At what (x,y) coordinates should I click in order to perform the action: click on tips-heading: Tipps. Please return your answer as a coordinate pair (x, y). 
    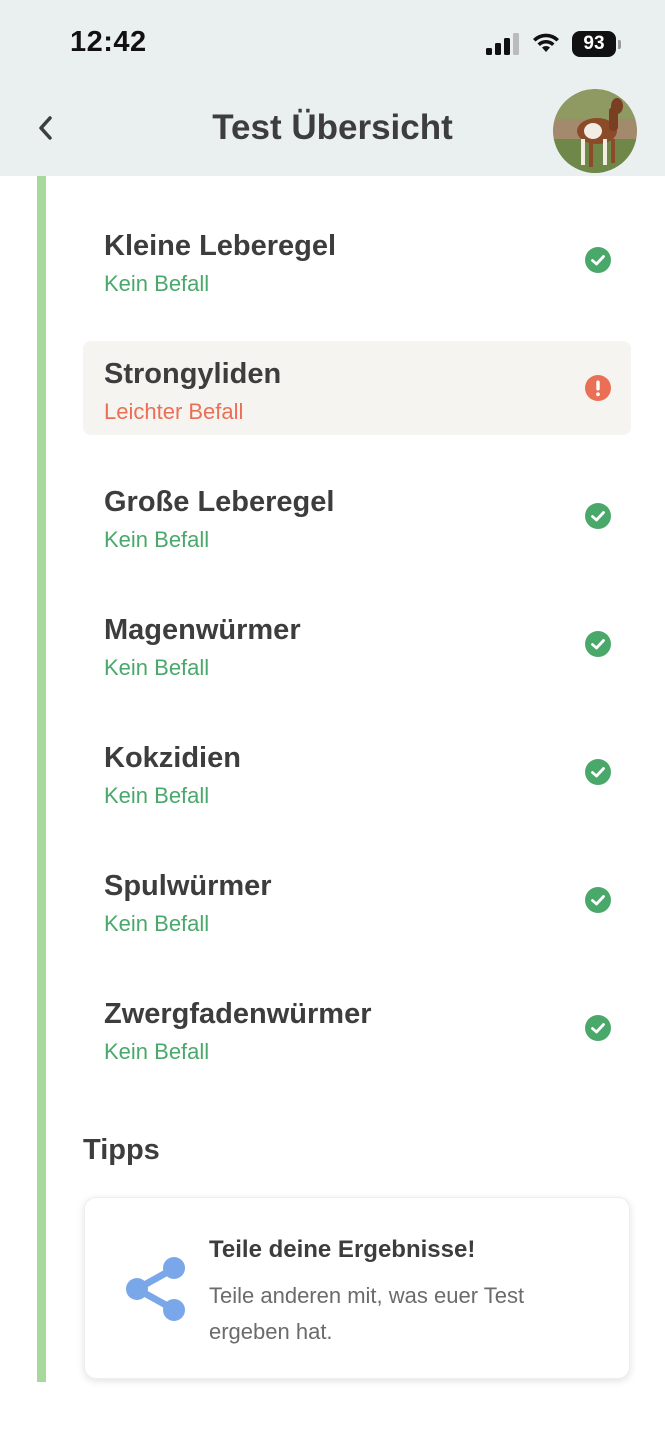
    Looking at the image, I should click on (121, 1150).